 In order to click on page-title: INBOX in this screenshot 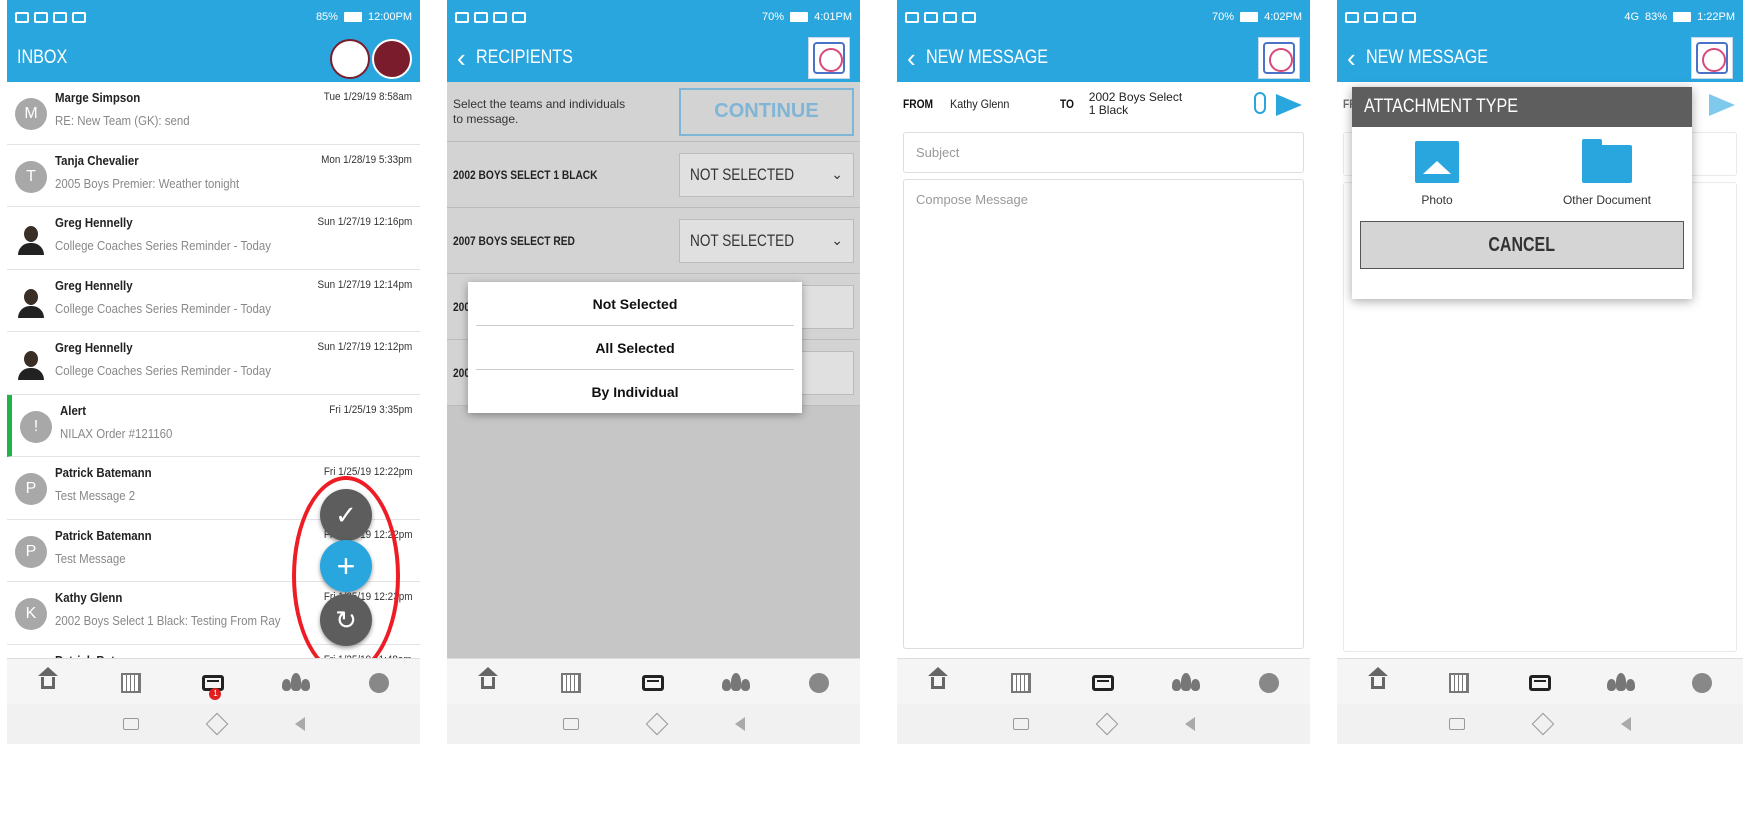, I will do `click(42, 57)`.